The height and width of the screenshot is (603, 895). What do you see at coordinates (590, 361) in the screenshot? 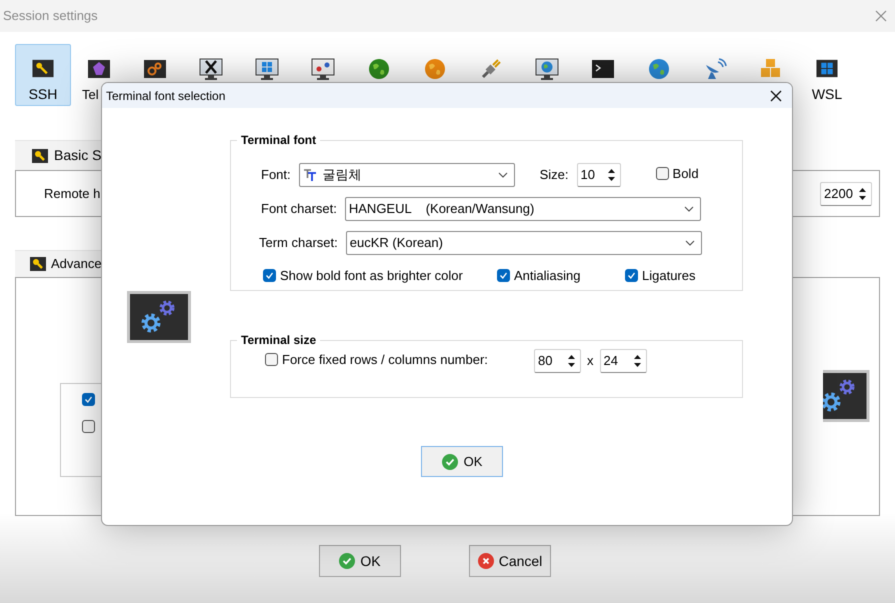
I see `separator-label: x` at bounding box center [590, 361].